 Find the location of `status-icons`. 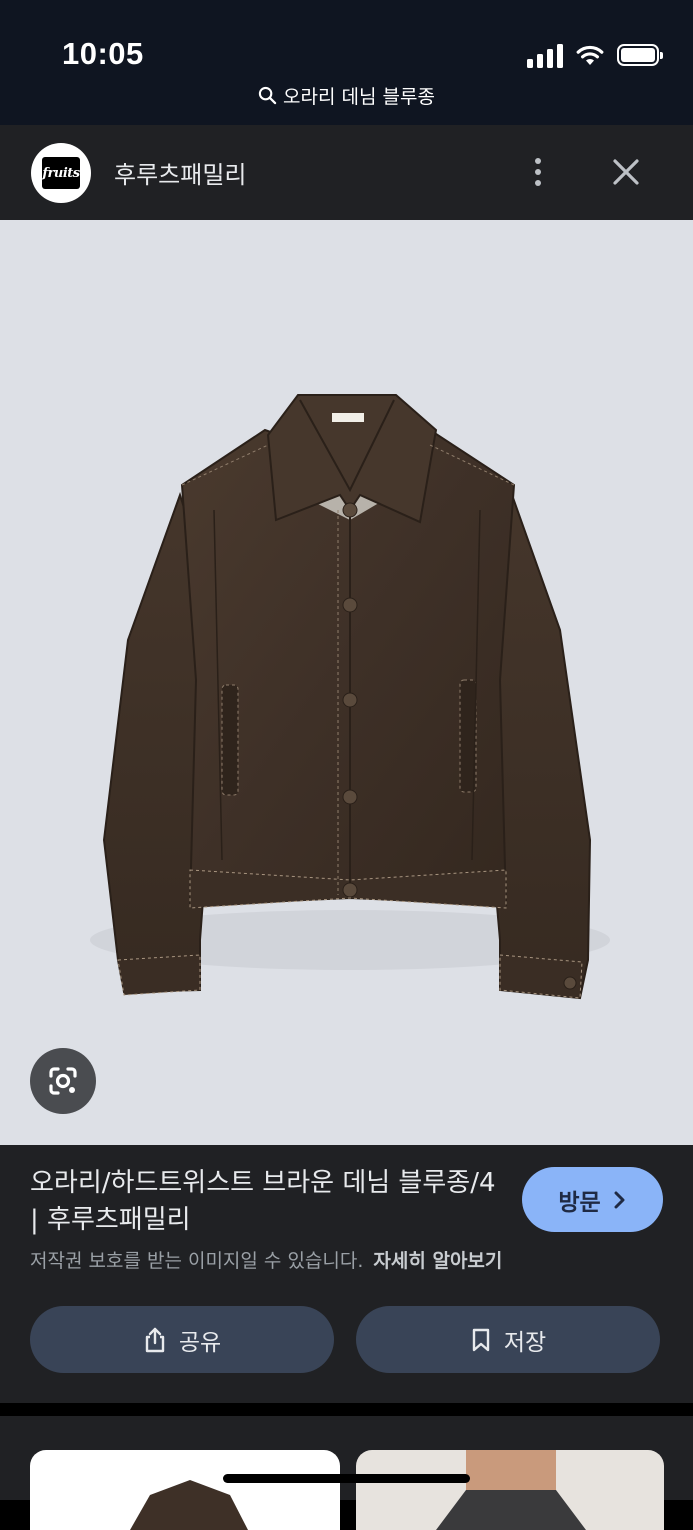

status-icons is located at coordinates (595, 55).